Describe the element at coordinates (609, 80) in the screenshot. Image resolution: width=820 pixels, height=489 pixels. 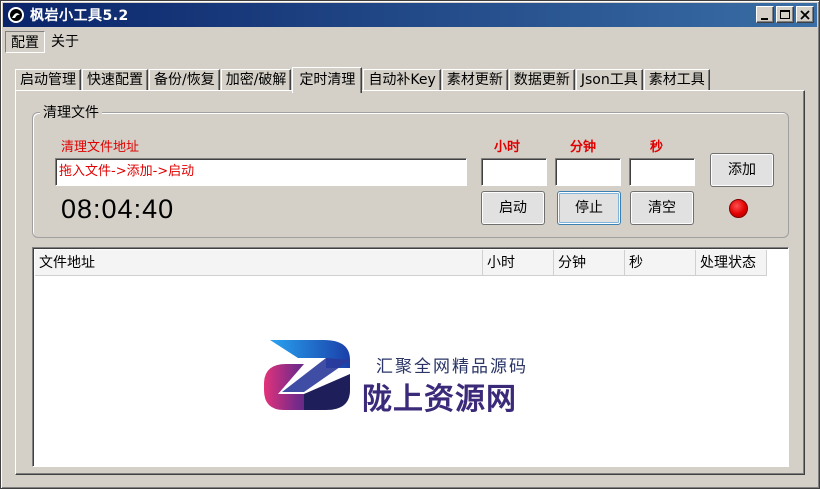
I see `tab-json-tool: Json工具` at that location.